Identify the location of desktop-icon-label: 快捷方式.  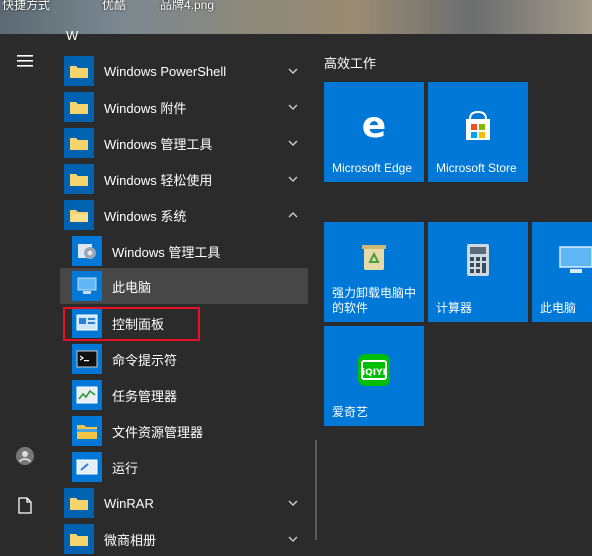
(26, 6).